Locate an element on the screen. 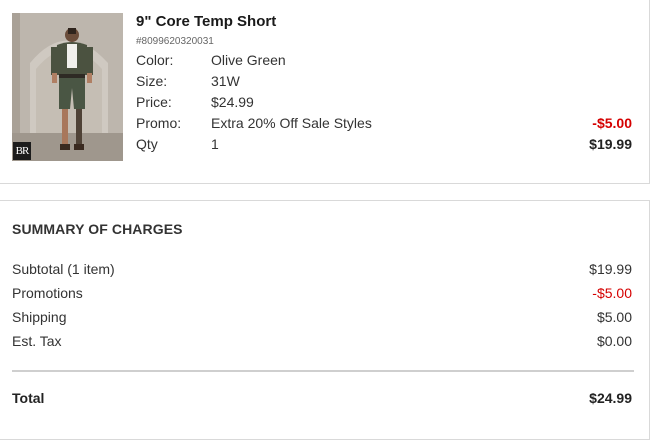 Image resolution: width=651 pixels, height=440 pixels. summary-label: Promotions is located at coordinates (47, 293).